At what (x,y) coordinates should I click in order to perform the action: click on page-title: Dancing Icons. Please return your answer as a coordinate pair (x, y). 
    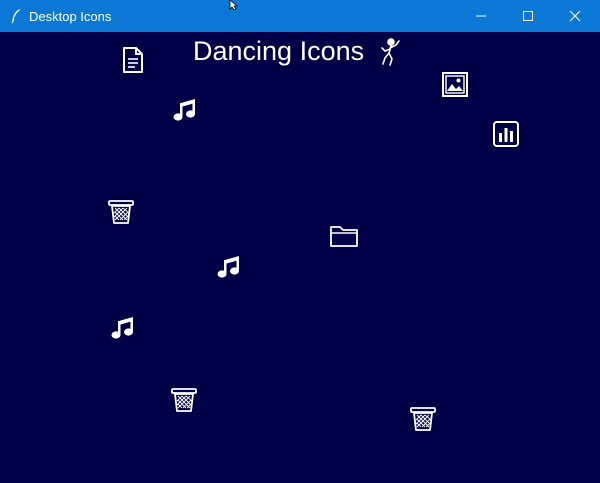
    Looking at the image, I should click on (279, 51).